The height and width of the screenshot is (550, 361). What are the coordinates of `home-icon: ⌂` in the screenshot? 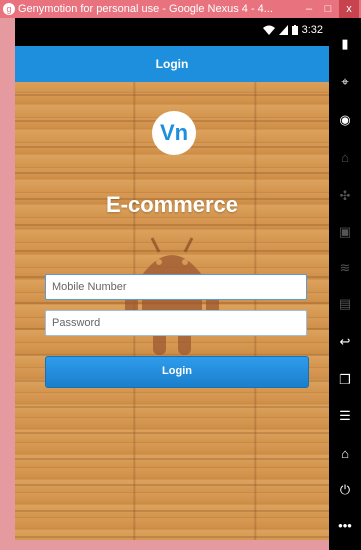 It's located at (345, 454).